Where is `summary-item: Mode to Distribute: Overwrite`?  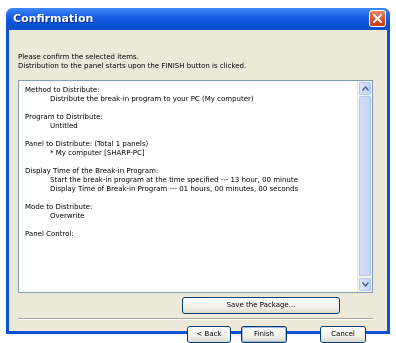 summary-item: Mode to Distribute: Overwrite is located at coordinates (191, 212).